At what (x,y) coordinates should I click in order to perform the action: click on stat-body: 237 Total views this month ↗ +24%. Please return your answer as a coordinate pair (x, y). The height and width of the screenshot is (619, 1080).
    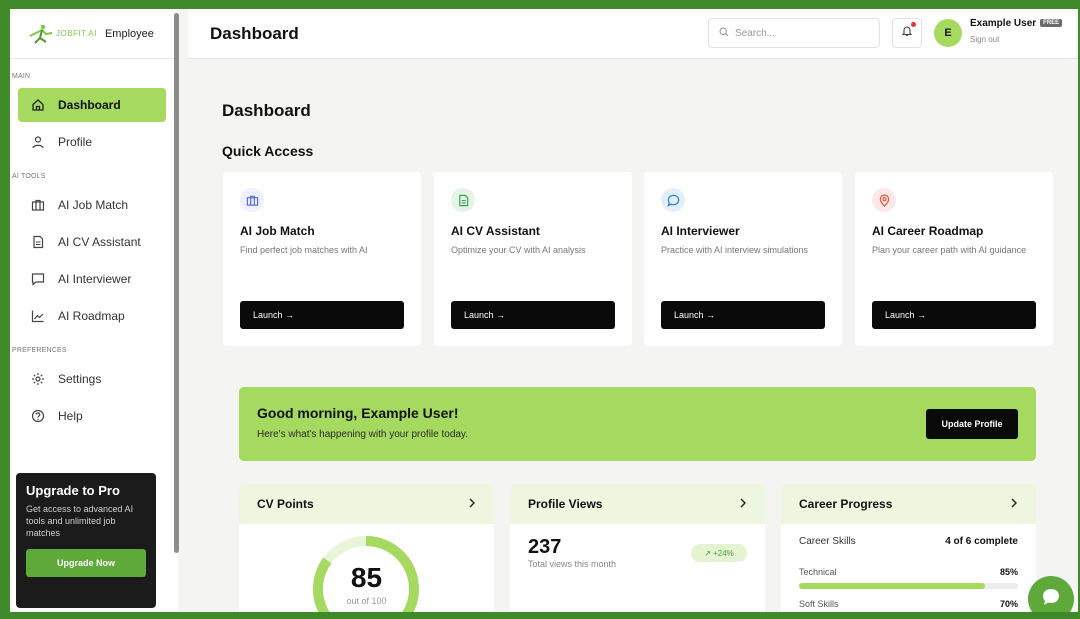
    Looking at the image, I should click on (637, 568).